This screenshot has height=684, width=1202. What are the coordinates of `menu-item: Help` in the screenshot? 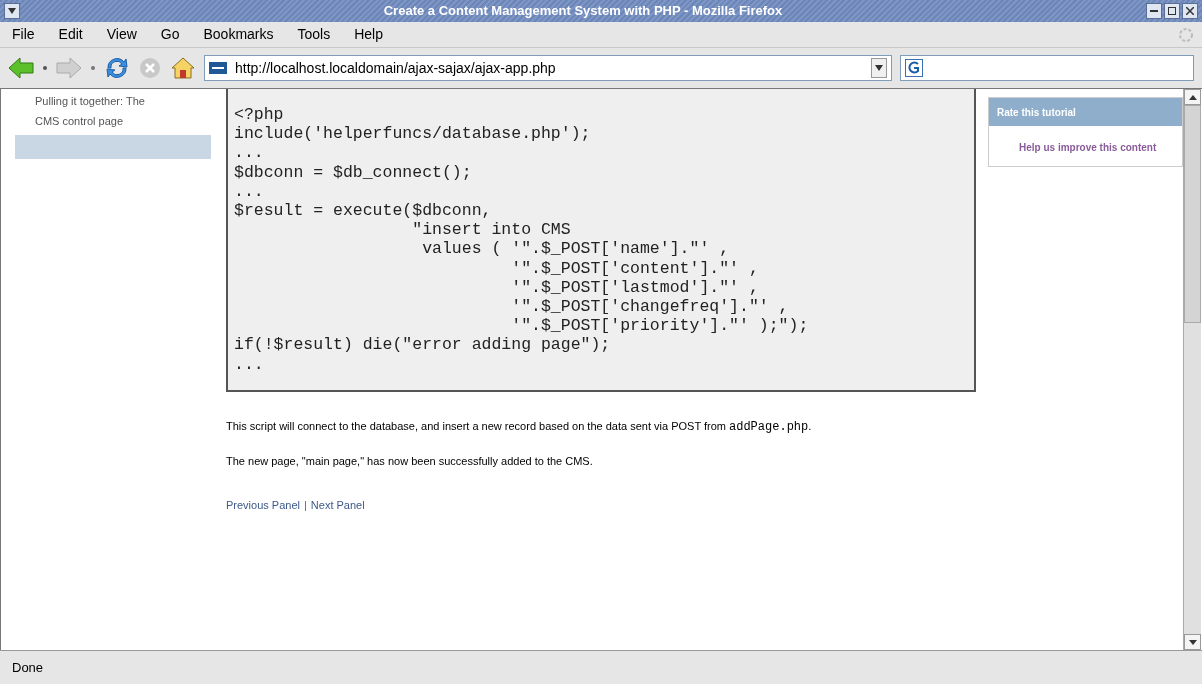 It's located at (368, 34).